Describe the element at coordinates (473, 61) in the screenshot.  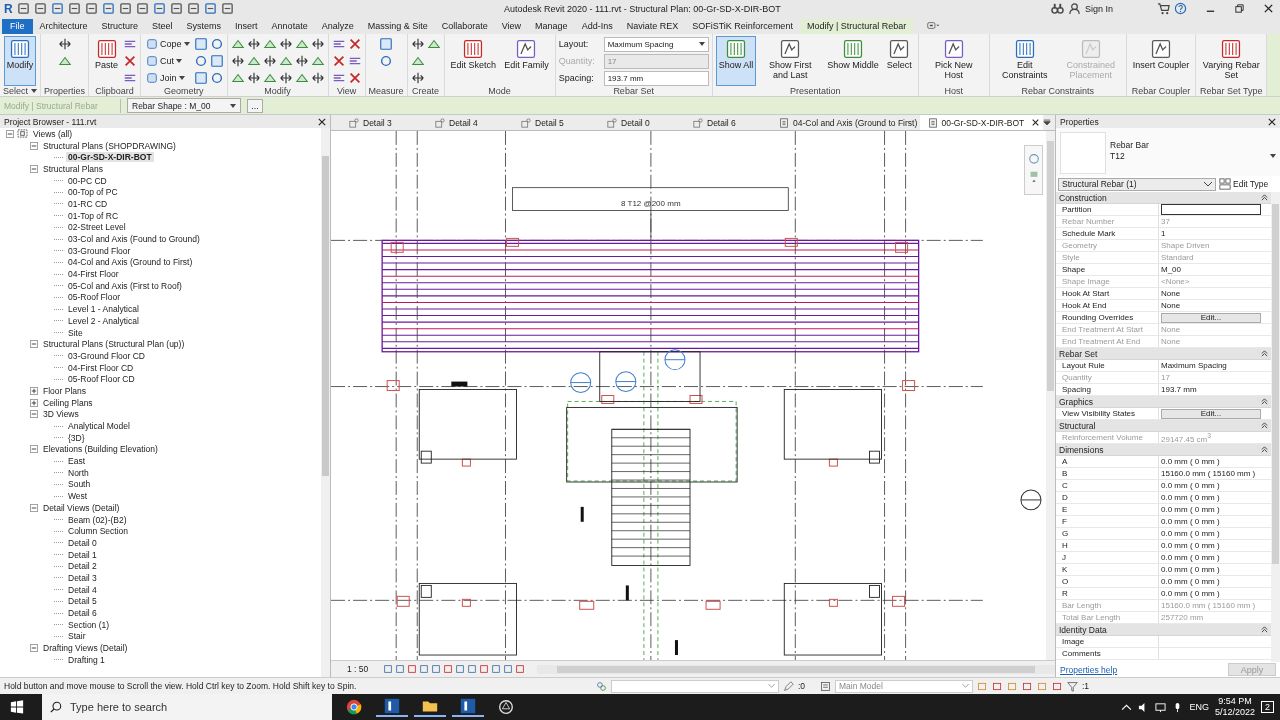
I see `ribbon-button: Edit Sketch` at that location.